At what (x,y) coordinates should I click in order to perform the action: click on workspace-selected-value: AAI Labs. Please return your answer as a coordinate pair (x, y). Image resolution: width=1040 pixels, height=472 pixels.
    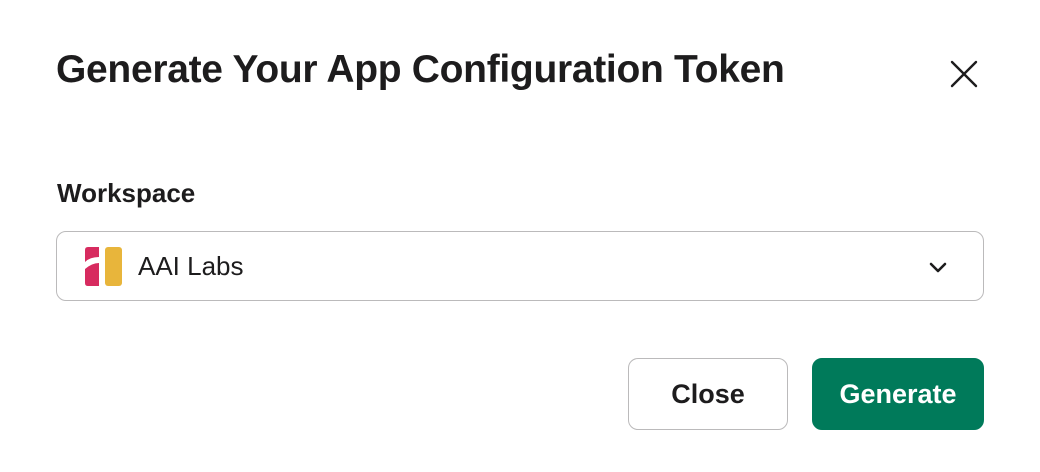
    Looking at the image, I should click on (191, 266).